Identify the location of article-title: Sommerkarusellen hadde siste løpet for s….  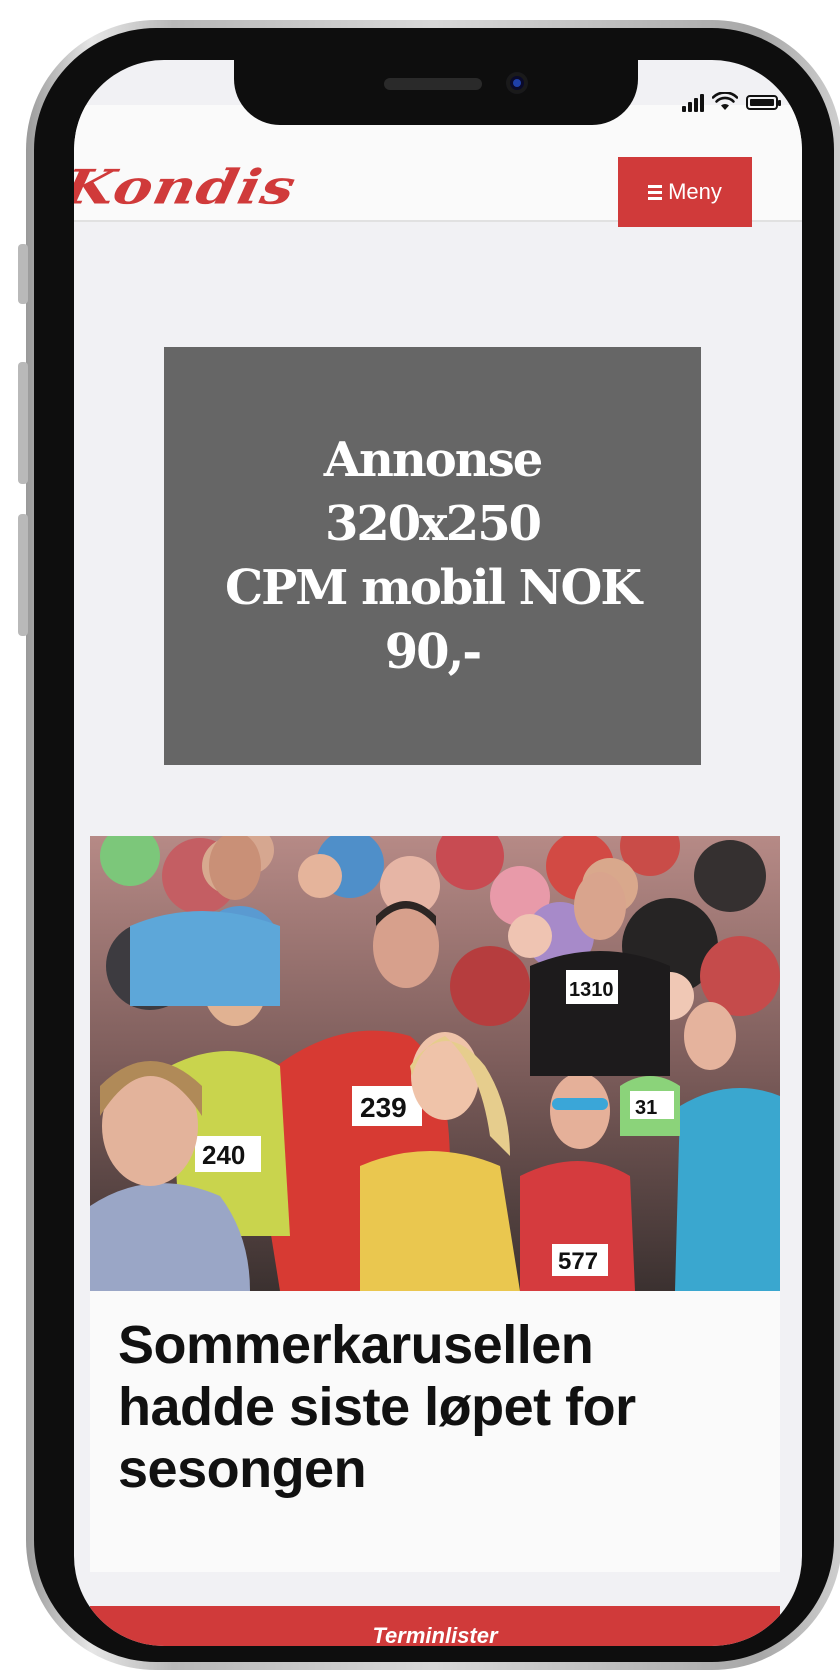
(438, 1407).